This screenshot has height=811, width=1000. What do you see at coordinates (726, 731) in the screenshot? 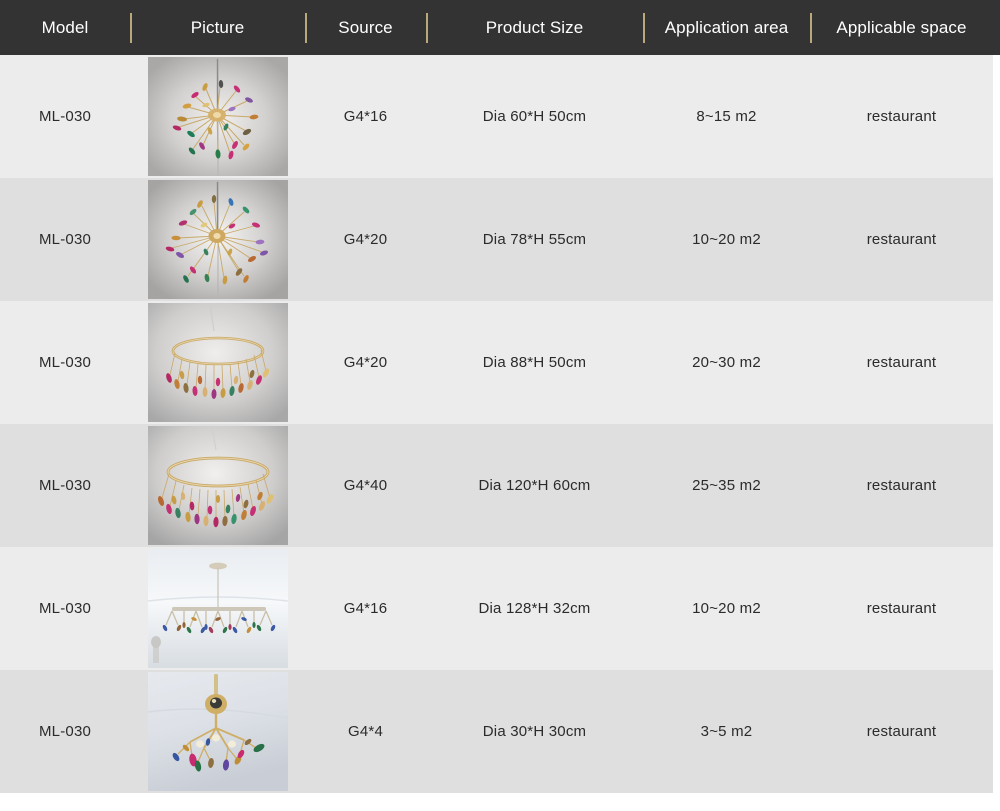
I see `cell-application-area: 3~5 m2` at bounding box center [726, 731].